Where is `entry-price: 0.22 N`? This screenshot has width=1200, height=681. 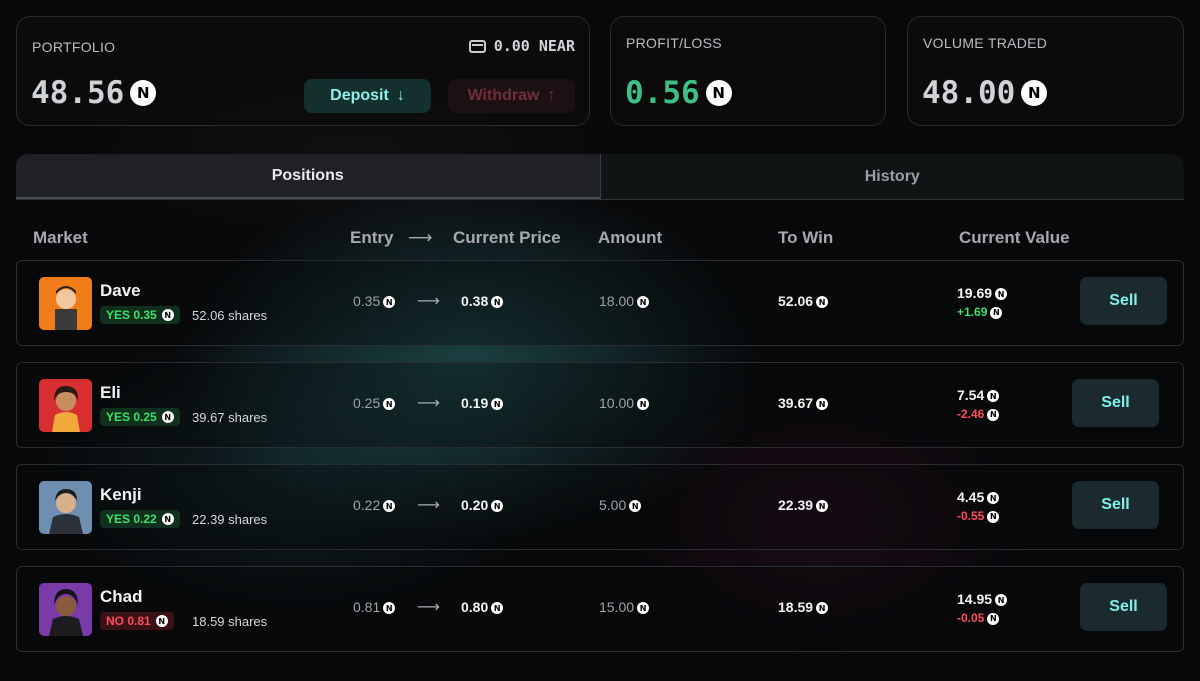
entry-price: 0.22 N is located at coordinates (374, 505).